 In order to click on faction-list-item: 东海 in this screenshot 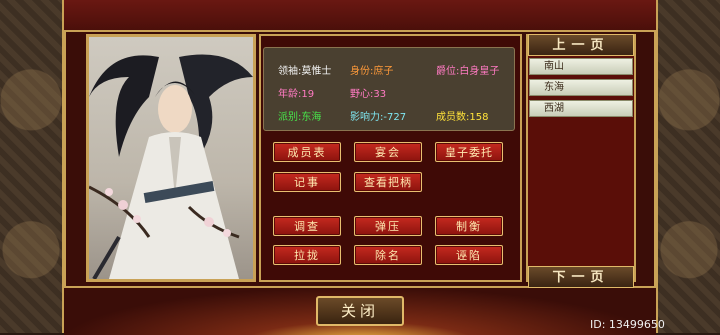, I will do `click(581, 87)`.